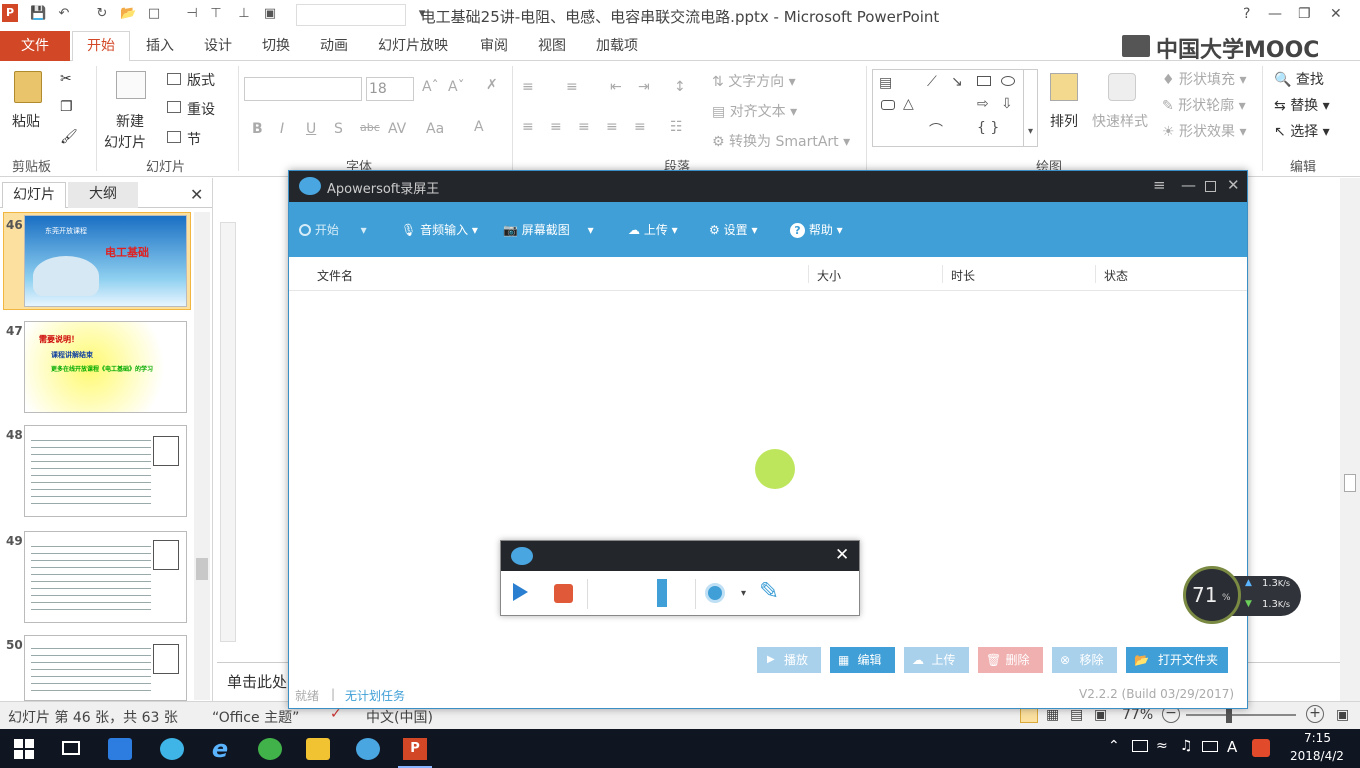  I want to click on slide-thumbnail: 需要说明！ 课程讲解结束 更多在线开放课程《电工基础》的学习, so click(105, 367).